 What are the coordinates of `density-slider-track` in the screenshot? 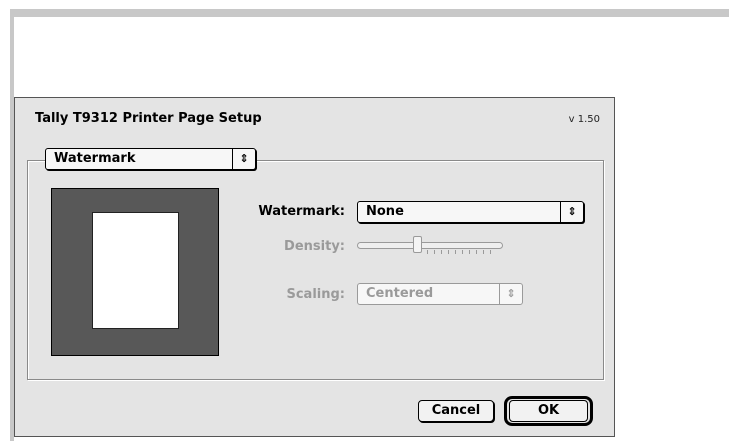 It's located at (430, 245).